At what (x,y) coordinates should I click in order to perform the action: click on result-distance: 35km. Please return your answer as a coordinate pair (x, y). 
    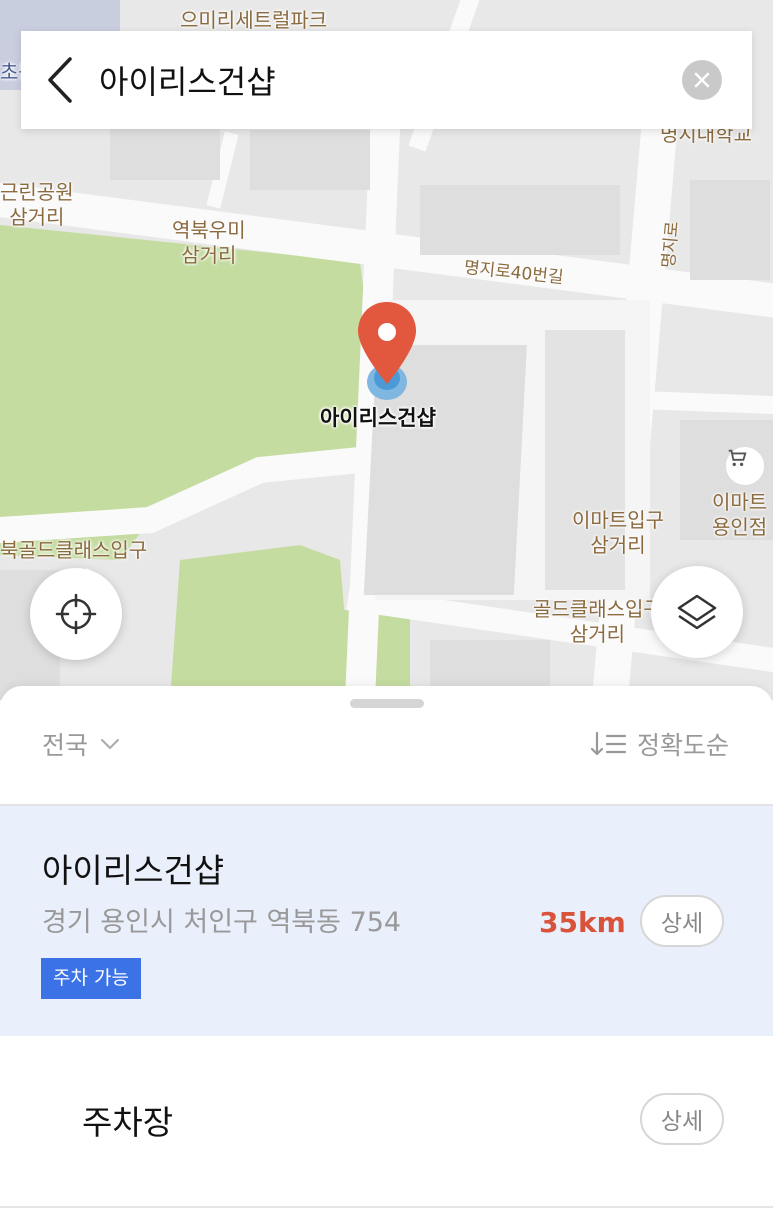
    Looking at the image, I should click on (582, 922).